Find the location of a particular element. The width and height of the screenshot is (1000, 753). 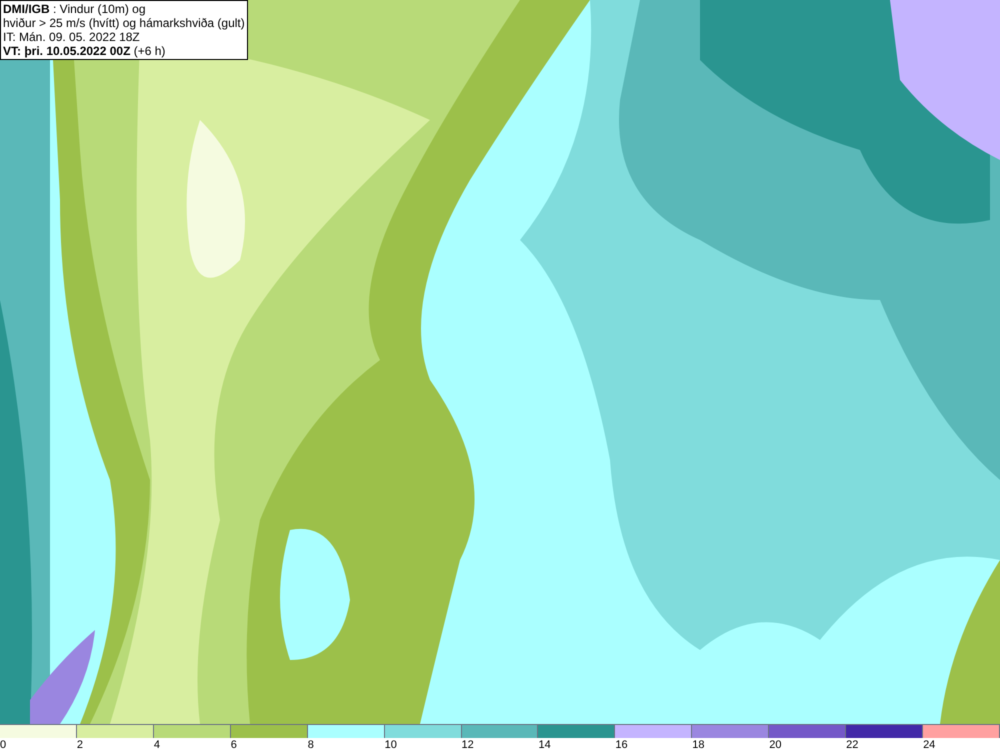

legend-label: 22 is located at coordinates (852, 745).